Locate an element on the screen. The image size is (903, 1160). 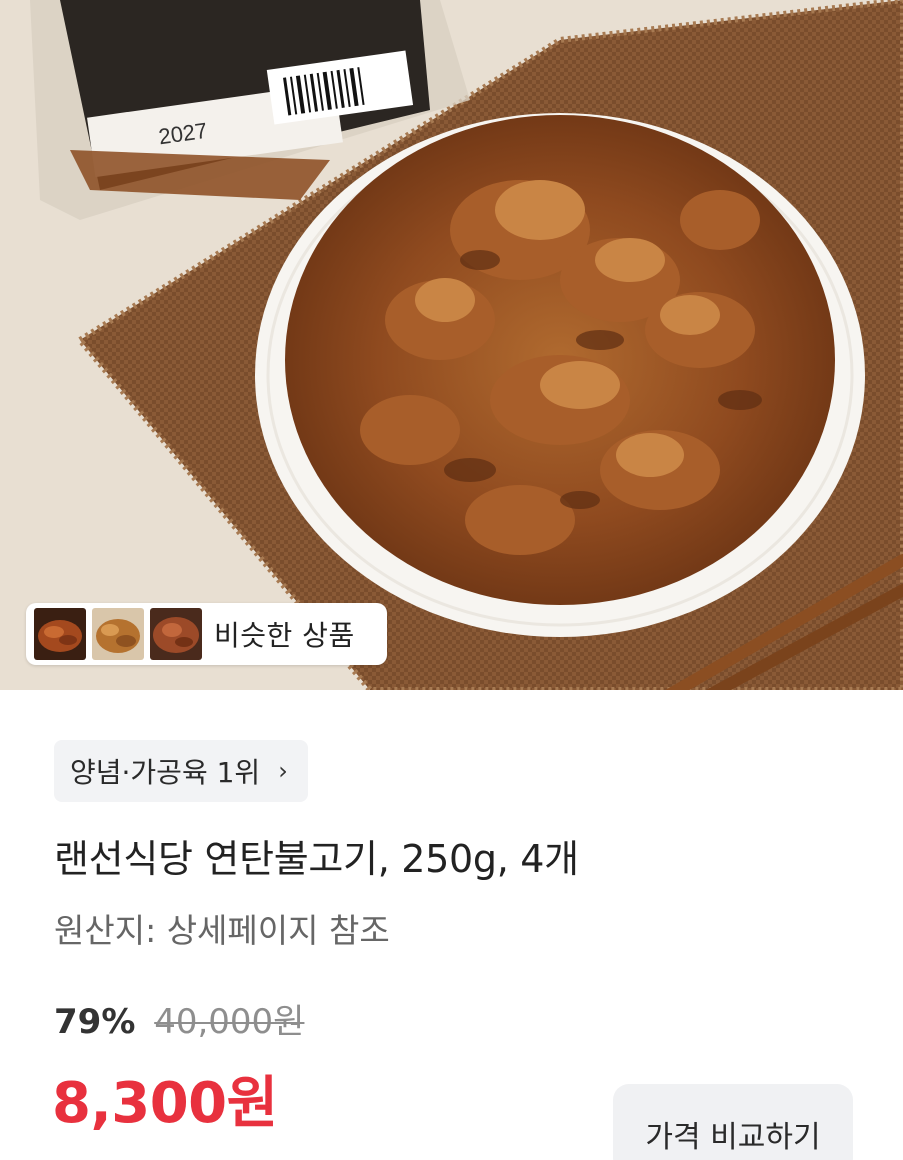
bulgogi-thumbnail-2-icon is located at coordinates (118, 634).